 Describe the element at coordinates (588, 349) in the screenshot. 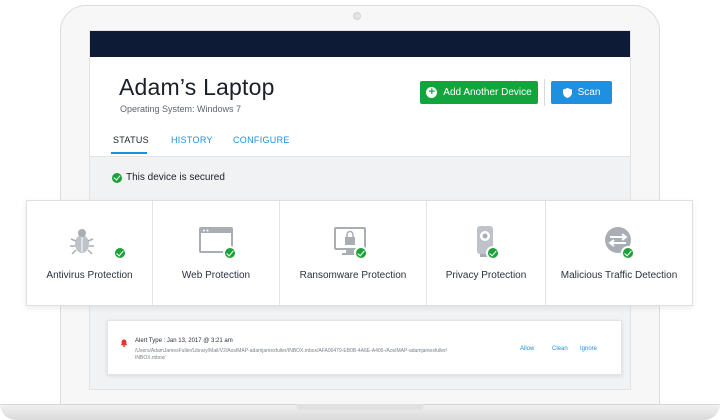

I see `ignore-link: Ignore` at that location.